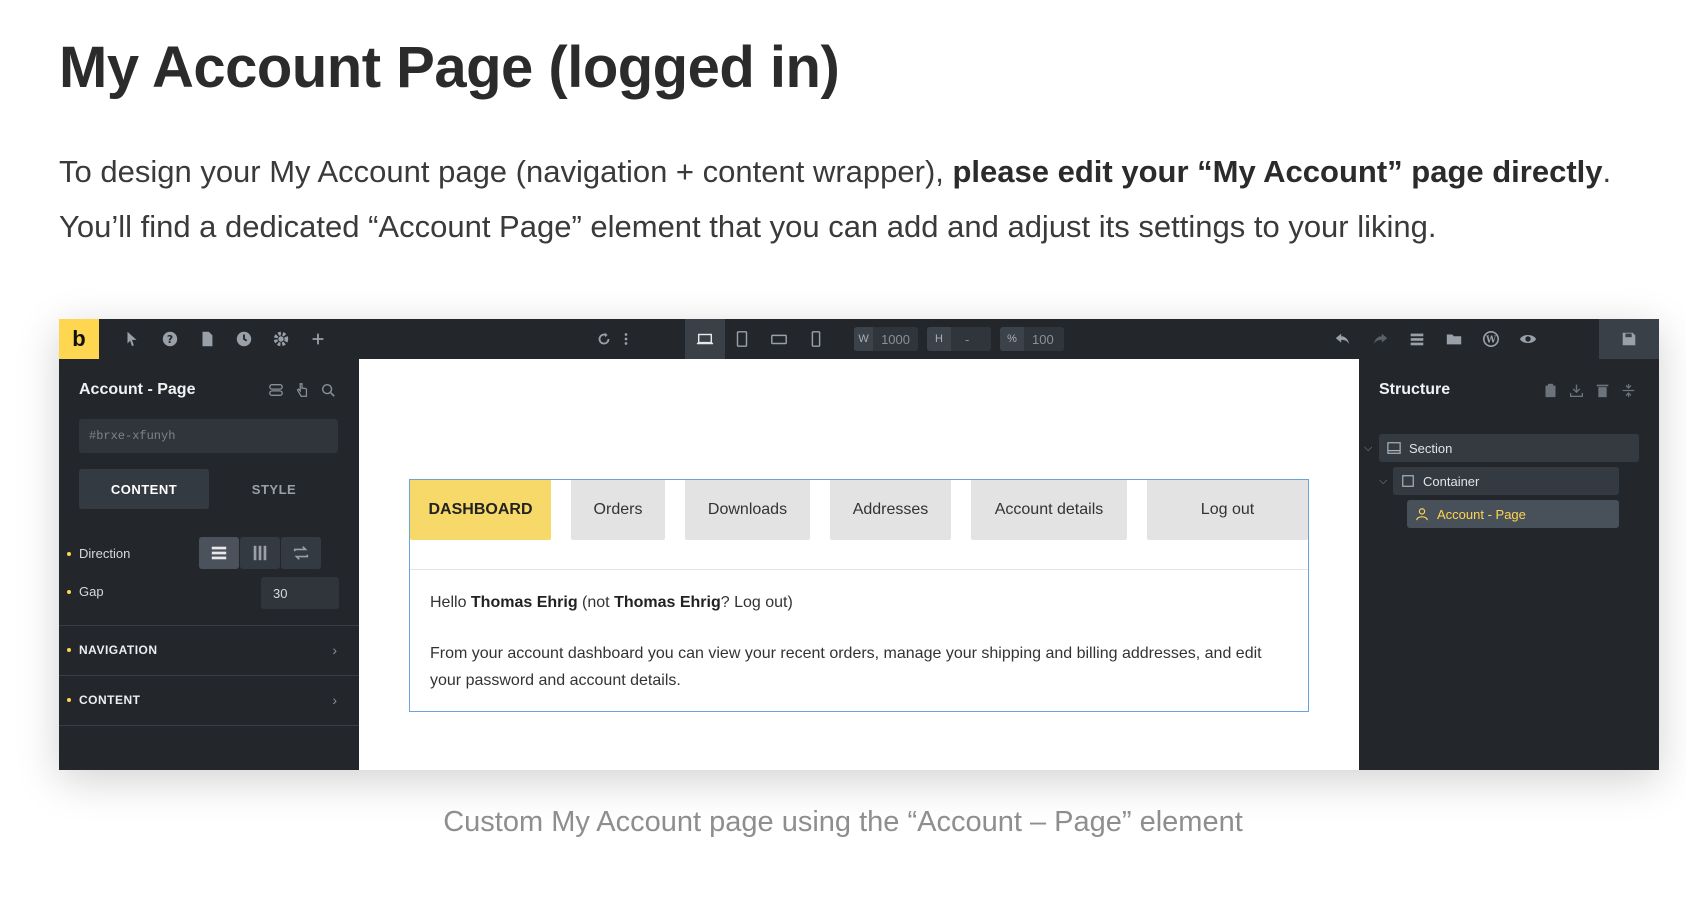 This screenshot has height=902, width=1686. What do you see at coordinates (779, 339) in the screenshot?
I see `mobile-landscape-icon` at bounding box center [779, 339].